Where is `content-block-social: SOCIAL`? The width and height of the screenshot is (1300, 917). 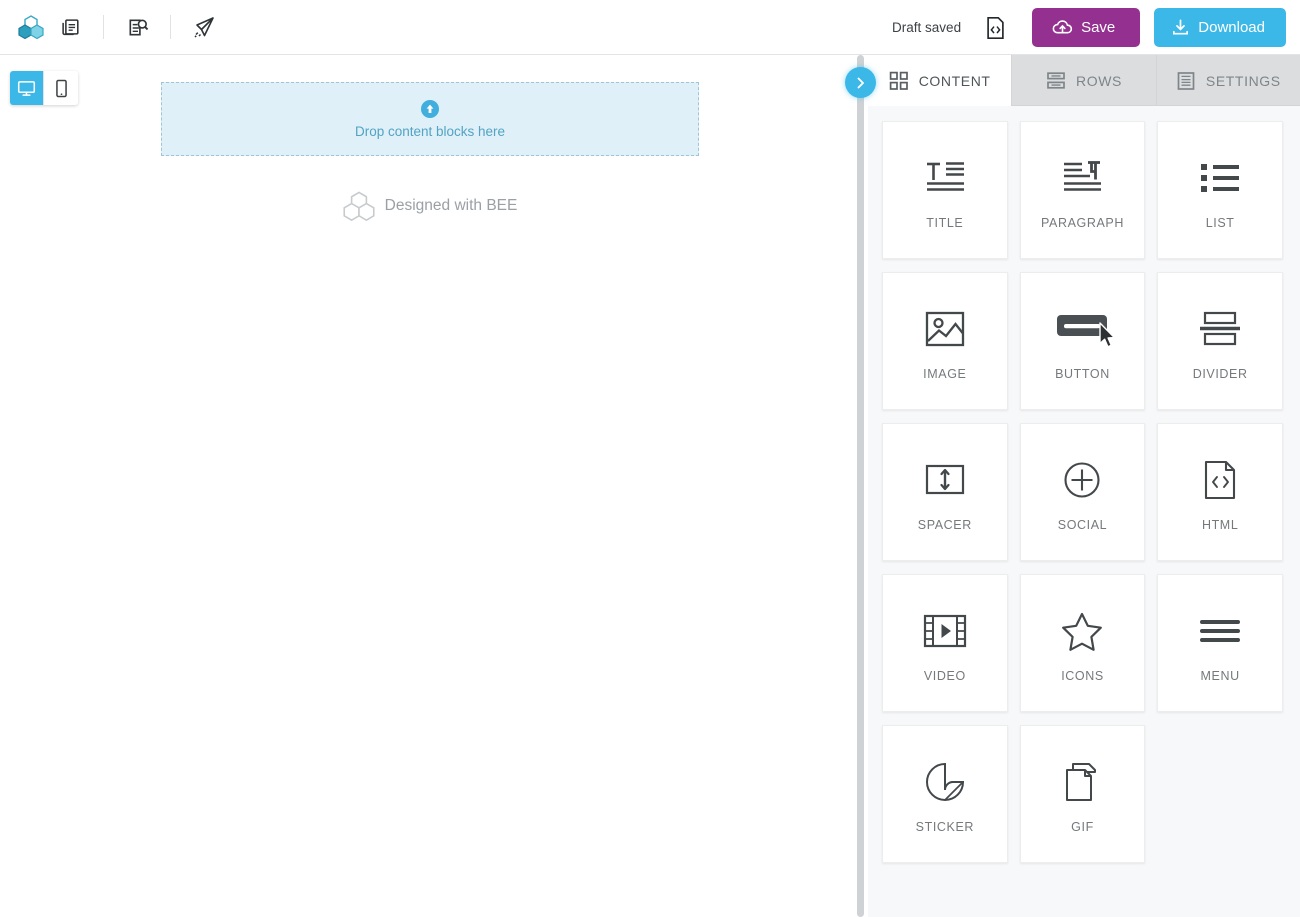 content-block-social: SOCIAL is located at coordinates (1082, 492).